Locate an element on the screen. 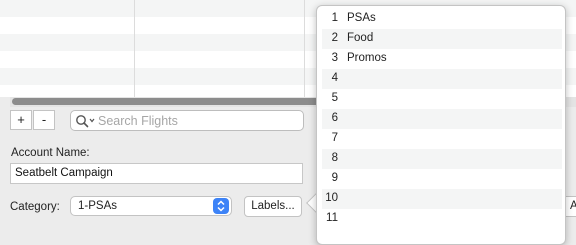 The width and height of the screenshot is (576, 245). label-number: 3 is located at coordinates (334, 58).